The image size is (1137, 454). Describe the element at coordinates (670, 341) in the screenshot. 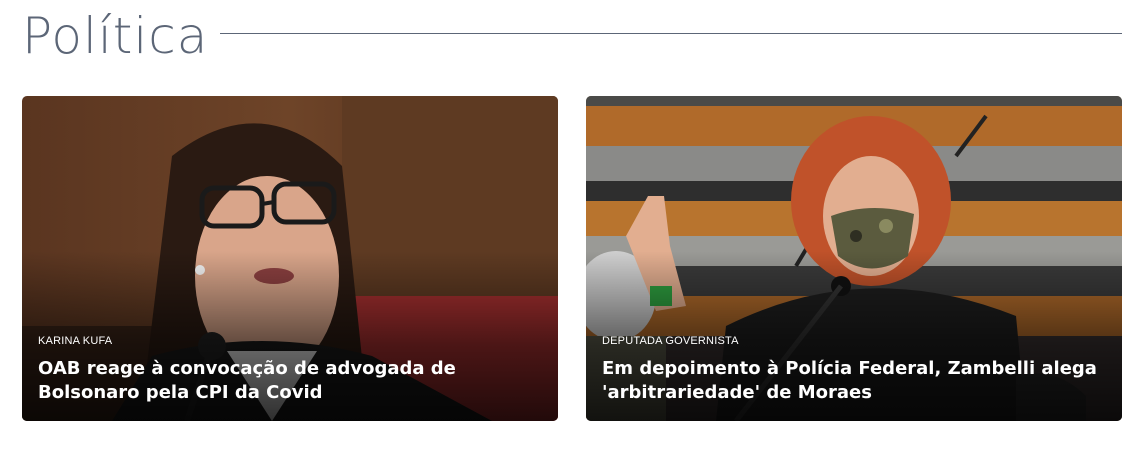

I see `card-kicker: DEPUTADA GOVERNISTA` at that location.